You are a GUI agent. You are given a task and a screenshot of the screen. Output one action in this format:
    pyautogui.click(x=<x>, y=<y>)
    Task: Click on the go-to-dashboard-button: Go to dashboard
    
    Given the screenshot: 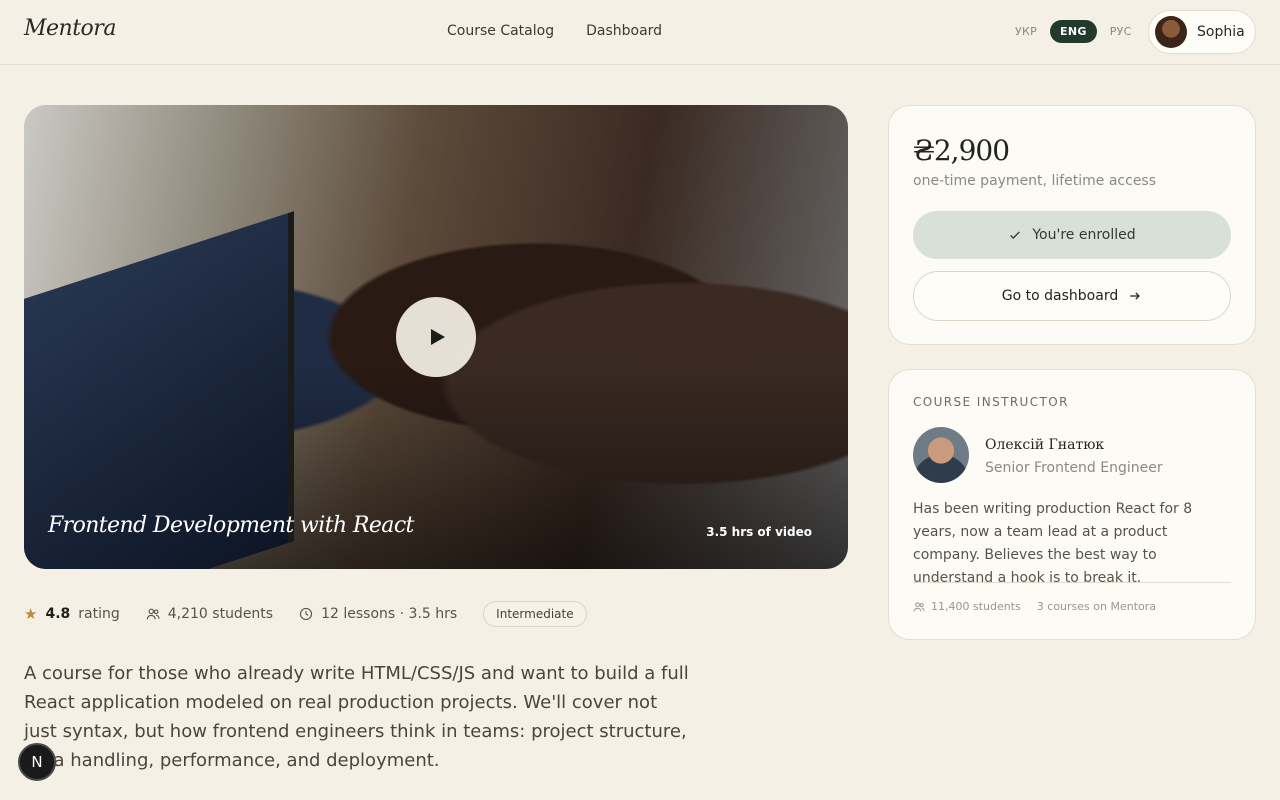 What is the action you would take?
    pyautogui.click(x=1072, y=296)
    